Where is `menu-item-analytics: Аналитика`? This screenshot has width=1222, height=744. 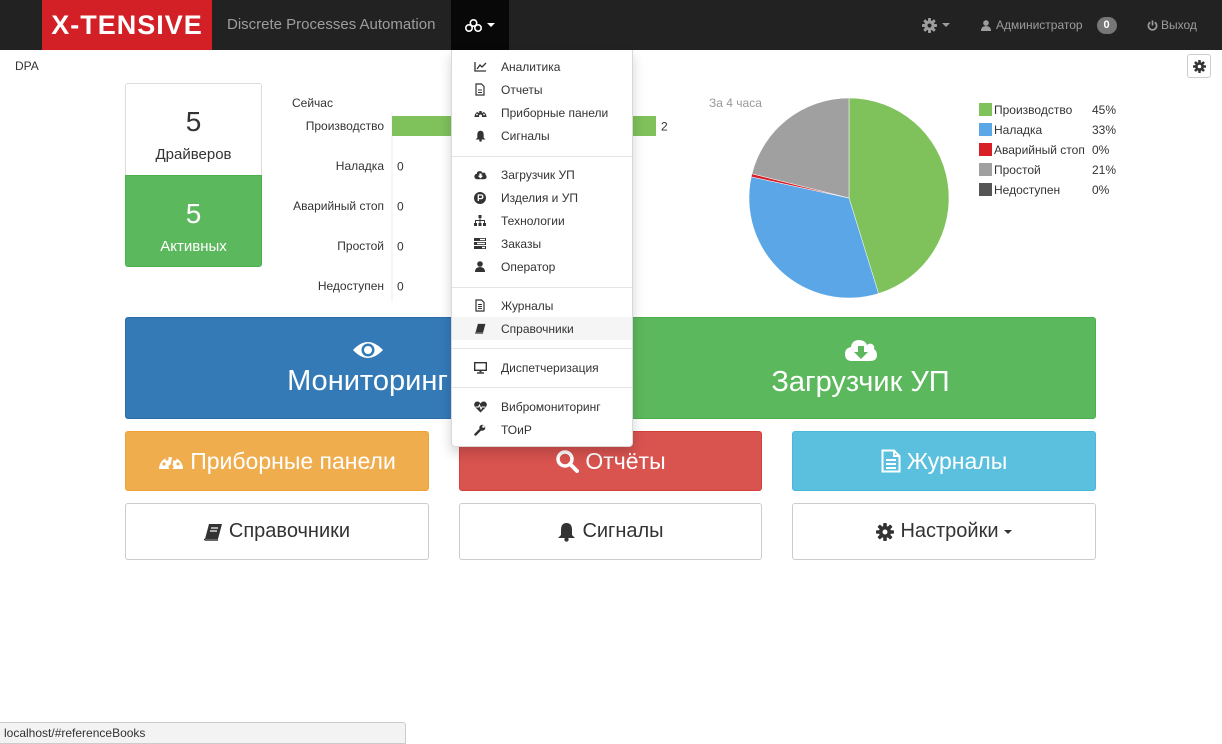 menu-item-analytics: Аналитика is located at coordinates (542, 66).